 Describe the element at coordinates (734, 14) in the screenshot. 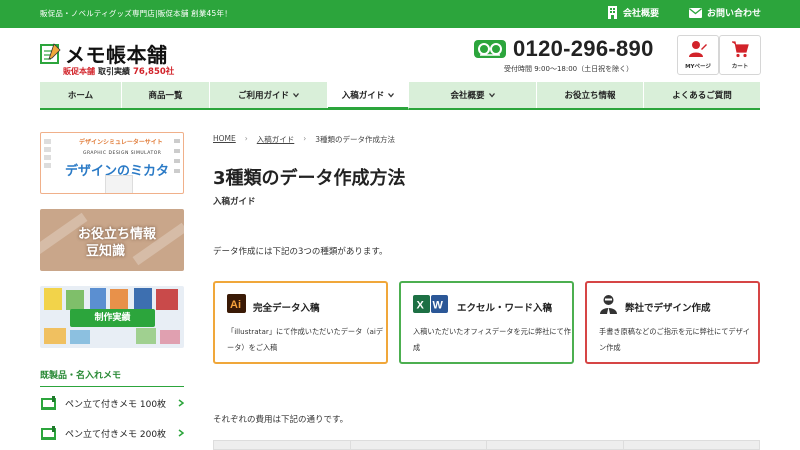

I see `contact-link-label: お問い合わせ` at that location.